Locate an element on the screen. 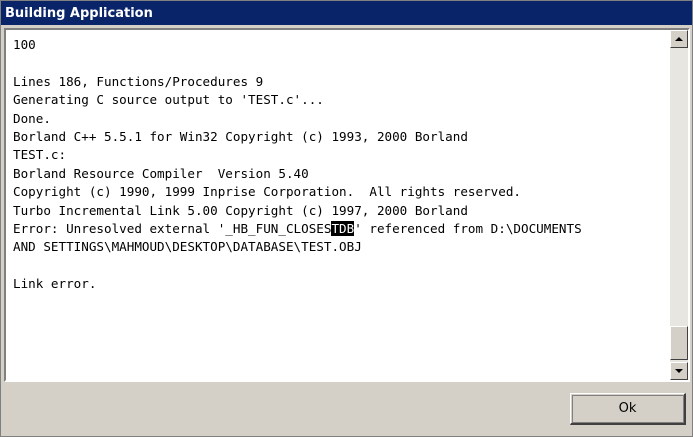 The image size is (693, 437). scroll-up-button is located at coordinates (679, 39).